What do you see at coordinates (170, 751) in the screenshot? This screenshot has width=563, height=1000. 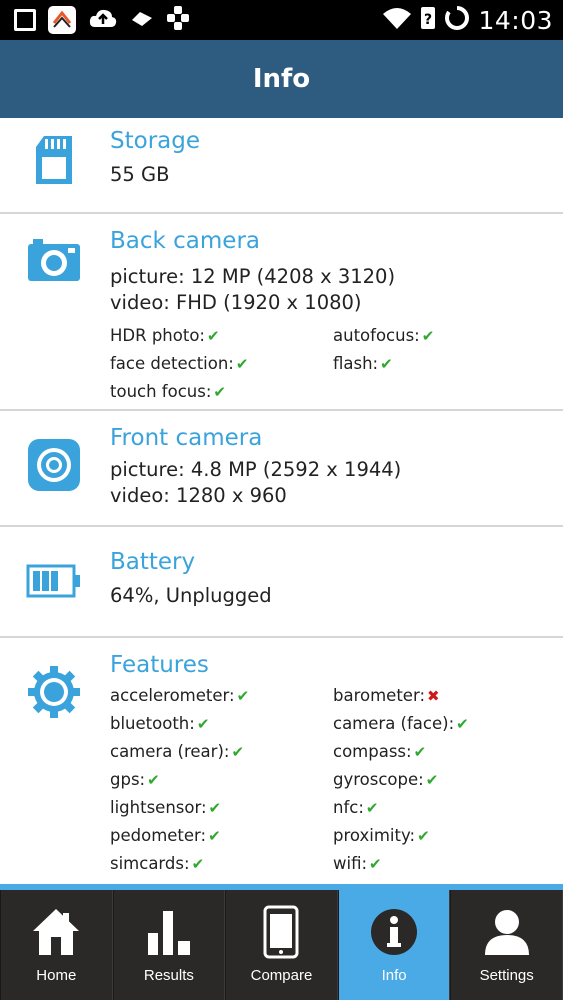 I see `feature-flag-label: camera (rear):` at bounding box center [170, 751].